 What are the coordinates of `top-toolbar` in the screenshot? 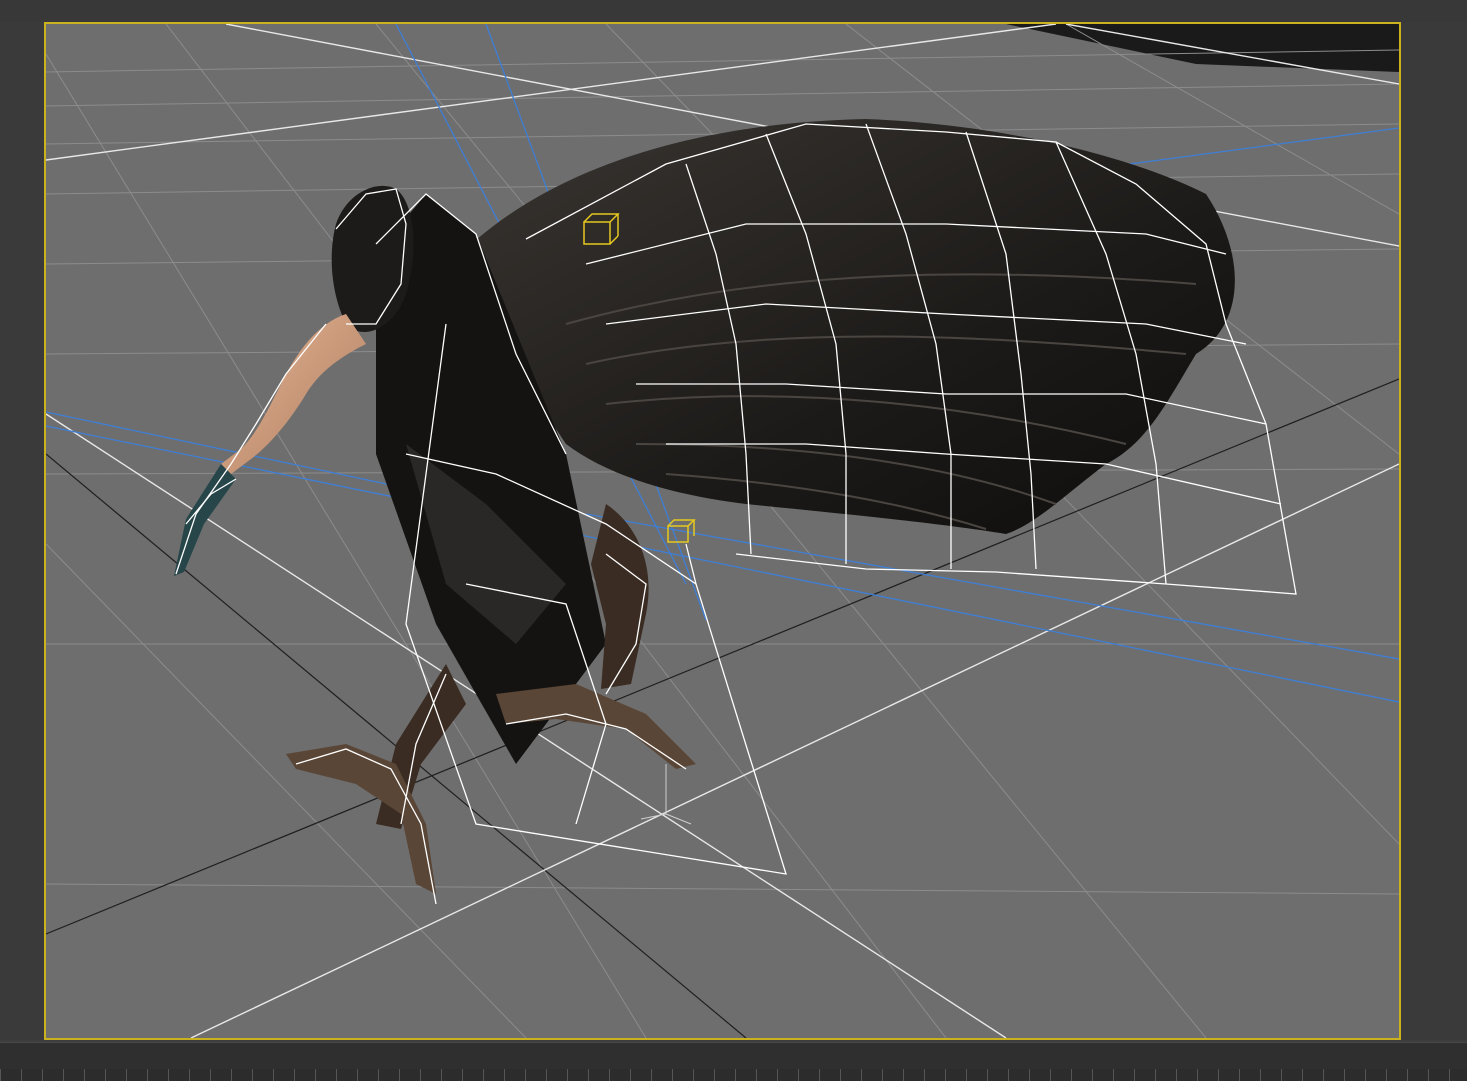 It's located at (733, 11).